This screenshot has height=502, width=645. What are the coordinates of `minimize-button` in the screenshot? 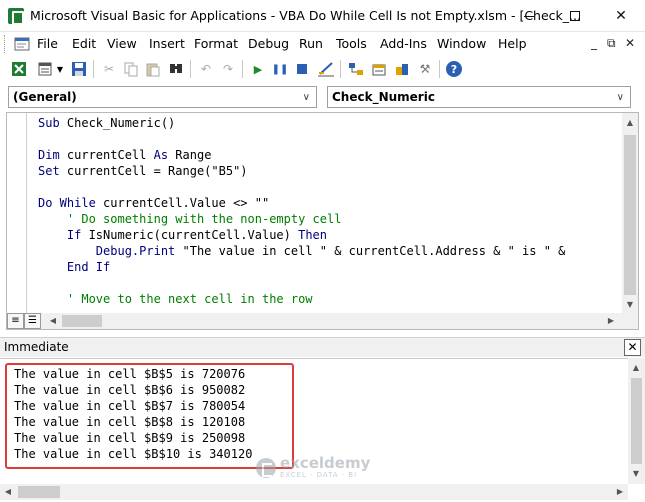 It's located at (529, 16).